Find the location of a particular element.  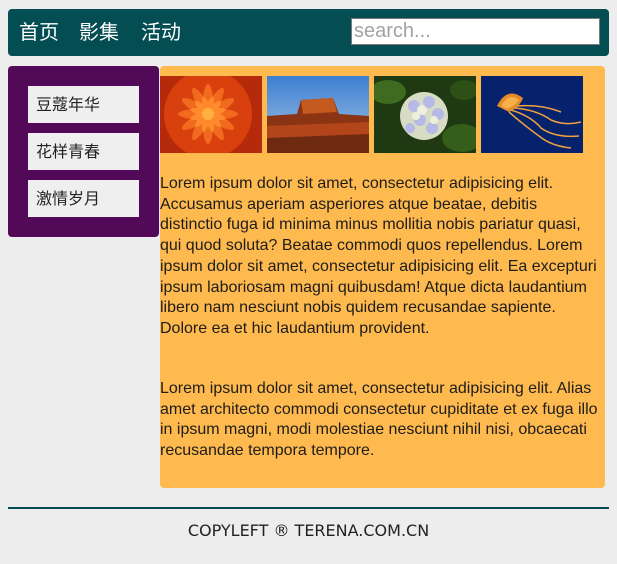

sidebar-item-3: 激情岁月 is located at coordinates (83, 198).